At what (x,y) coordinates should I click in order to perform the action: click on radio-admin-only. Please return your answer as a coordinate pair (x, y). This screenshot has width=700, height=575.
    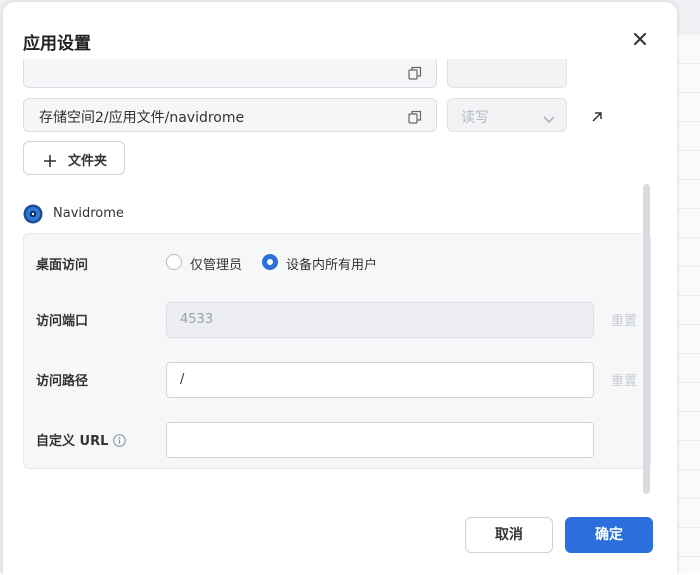
    Looking at the image, I should click on (174, 262).